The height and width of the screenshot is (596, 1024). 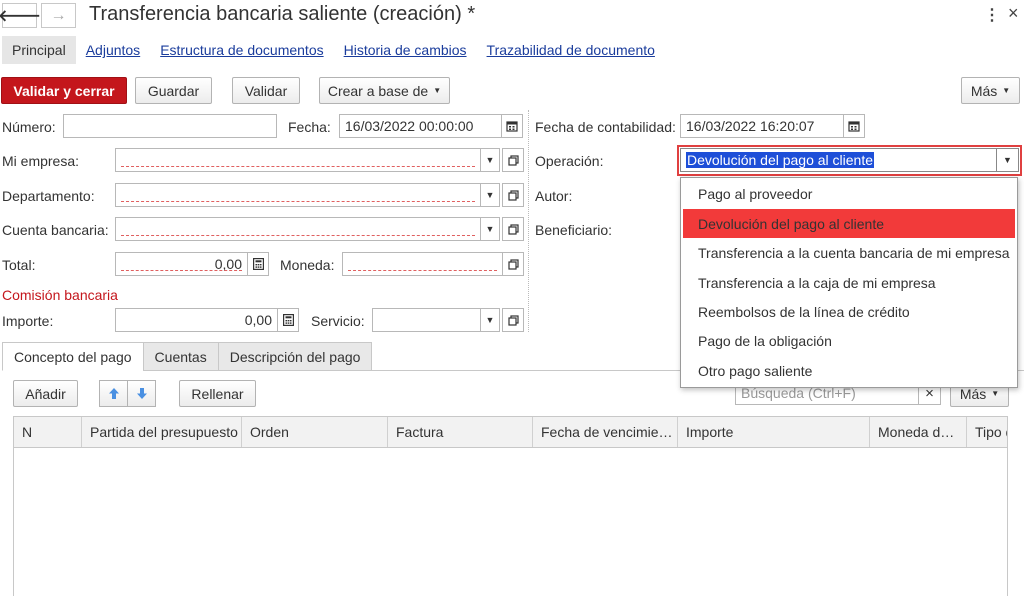 I want to click on importe-input: 0,00, so click(x=196, y=320).